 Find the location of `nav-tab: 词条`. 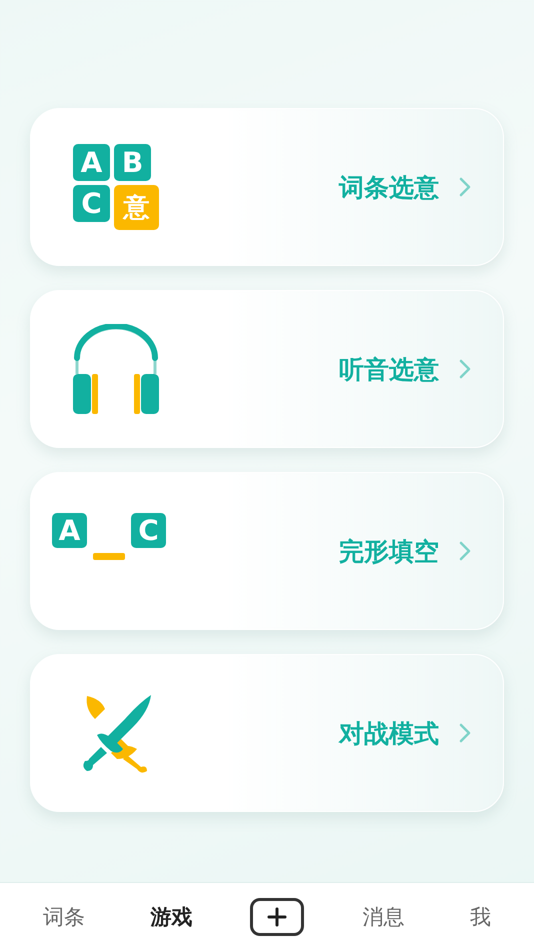

nav-tab: 词条 is located at coordinates (63, 916).